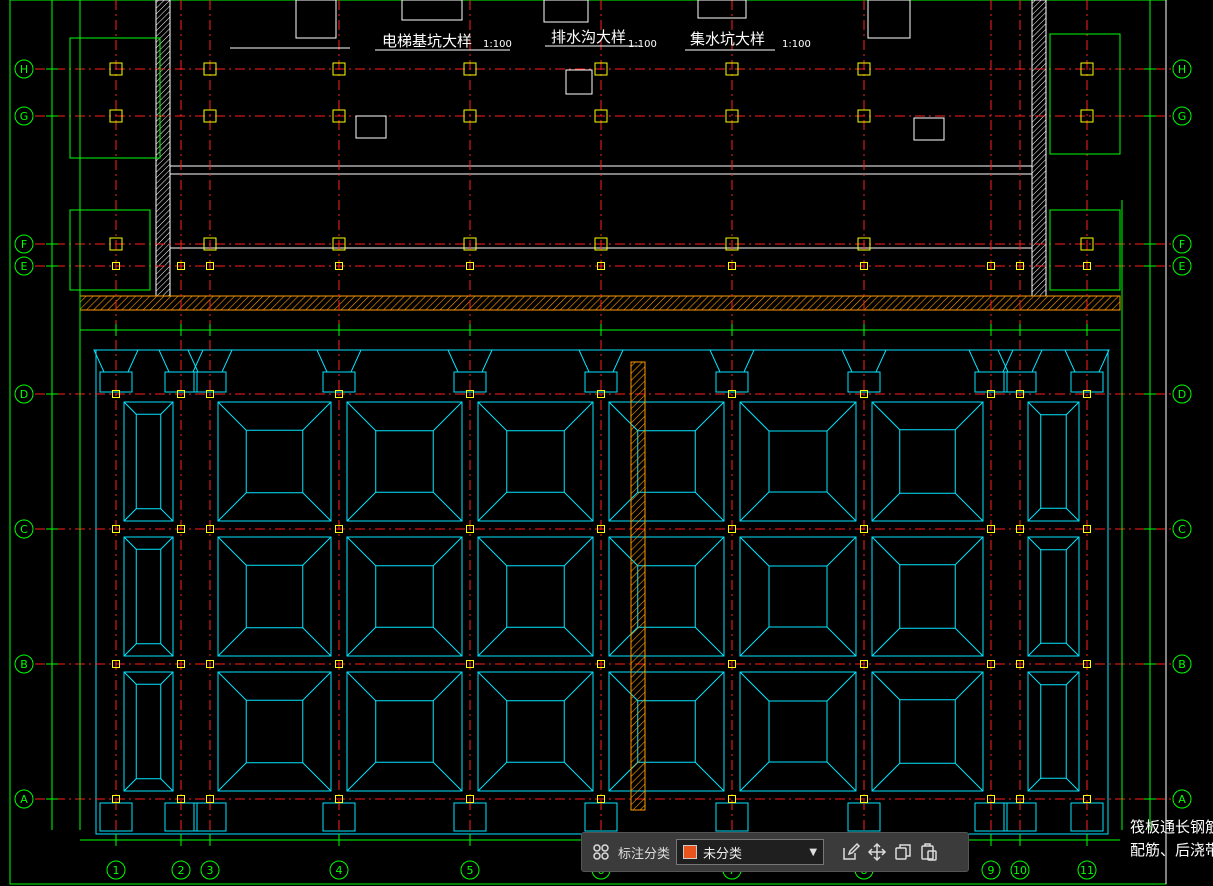 The image size is (1213, 886). I want to click on category-color-swatch, so click(690, 852).